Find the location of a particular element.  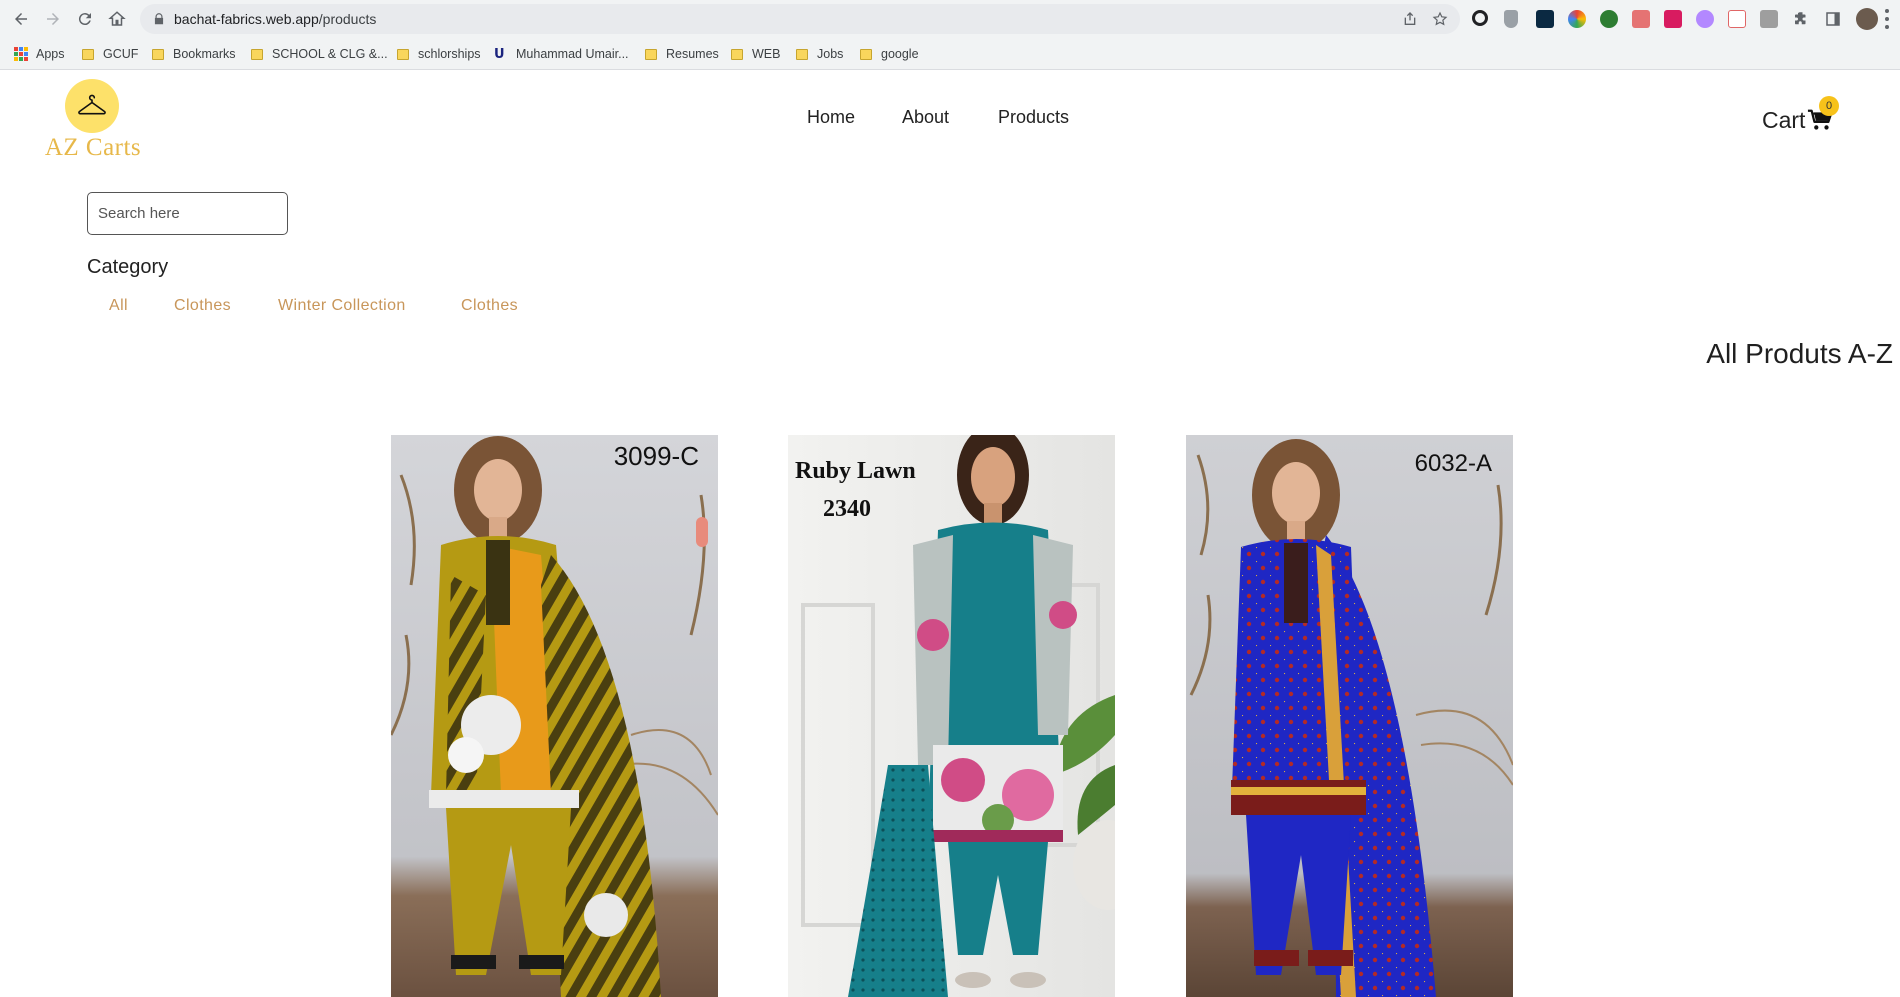

category-clothes: Clothes is located at coordinates (202, 306).